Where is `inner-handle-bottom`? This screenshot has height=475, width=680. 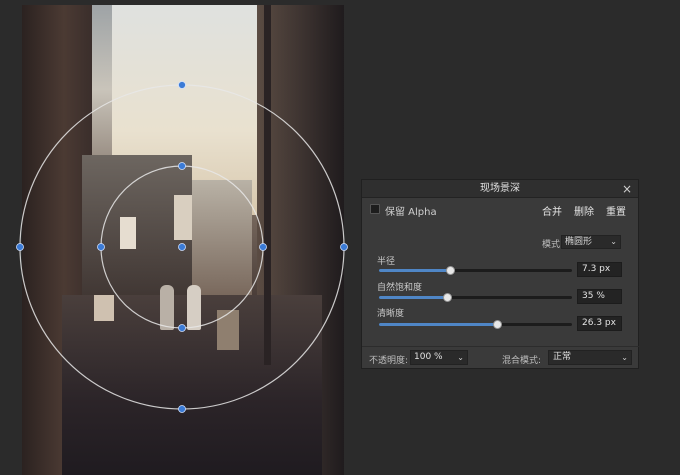 inner-handle-bottom is located at coordinates (182, 328).